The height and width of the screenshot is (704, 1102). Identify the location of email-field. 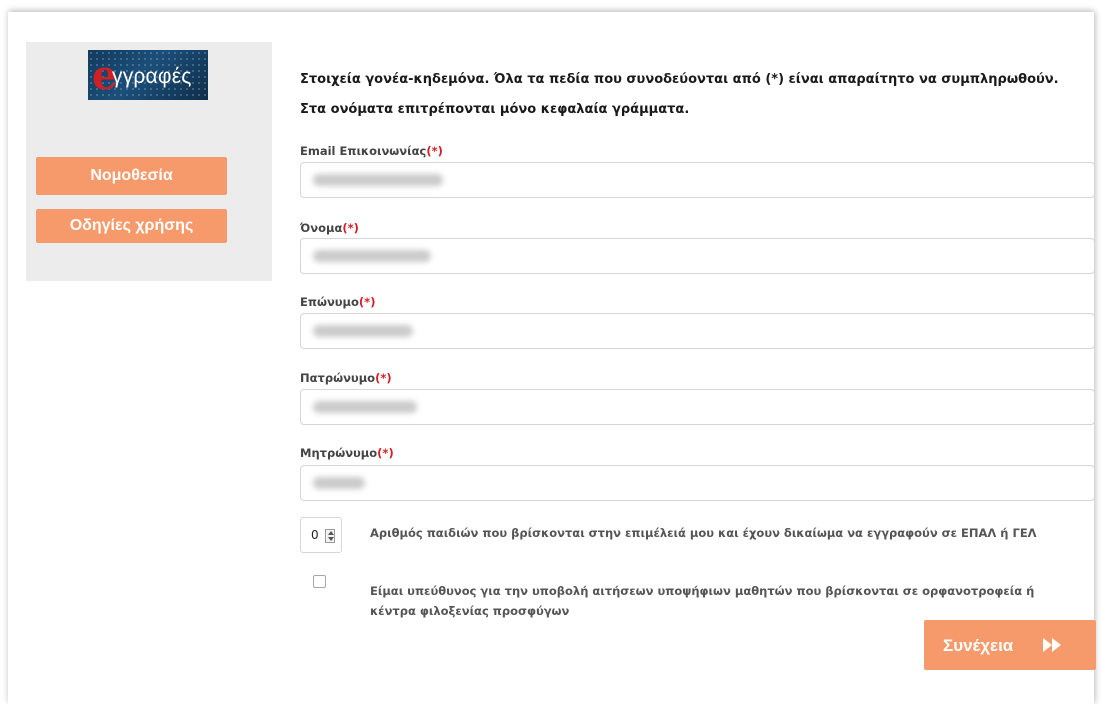
(697, 180).